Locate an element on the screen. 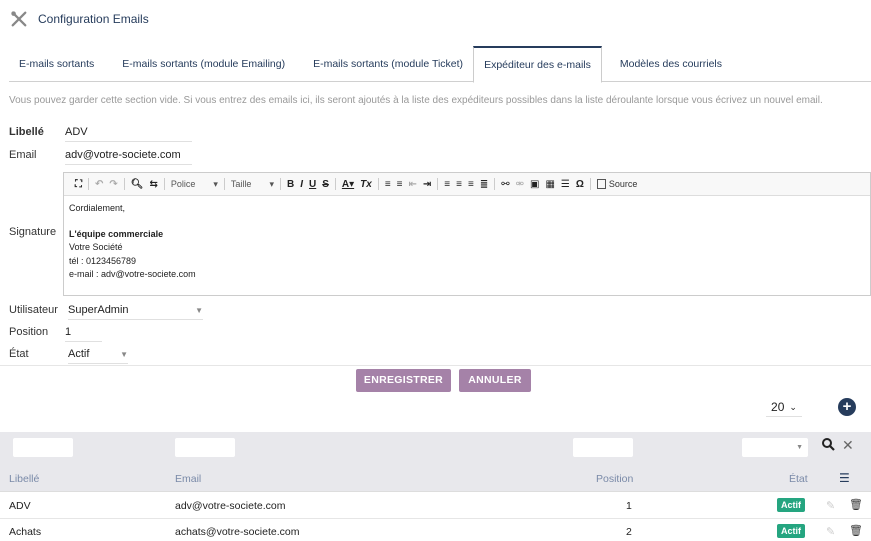 This screenshot has height=541, width=871. filter-state-select: ▼ is located at coordinates (775, 447).